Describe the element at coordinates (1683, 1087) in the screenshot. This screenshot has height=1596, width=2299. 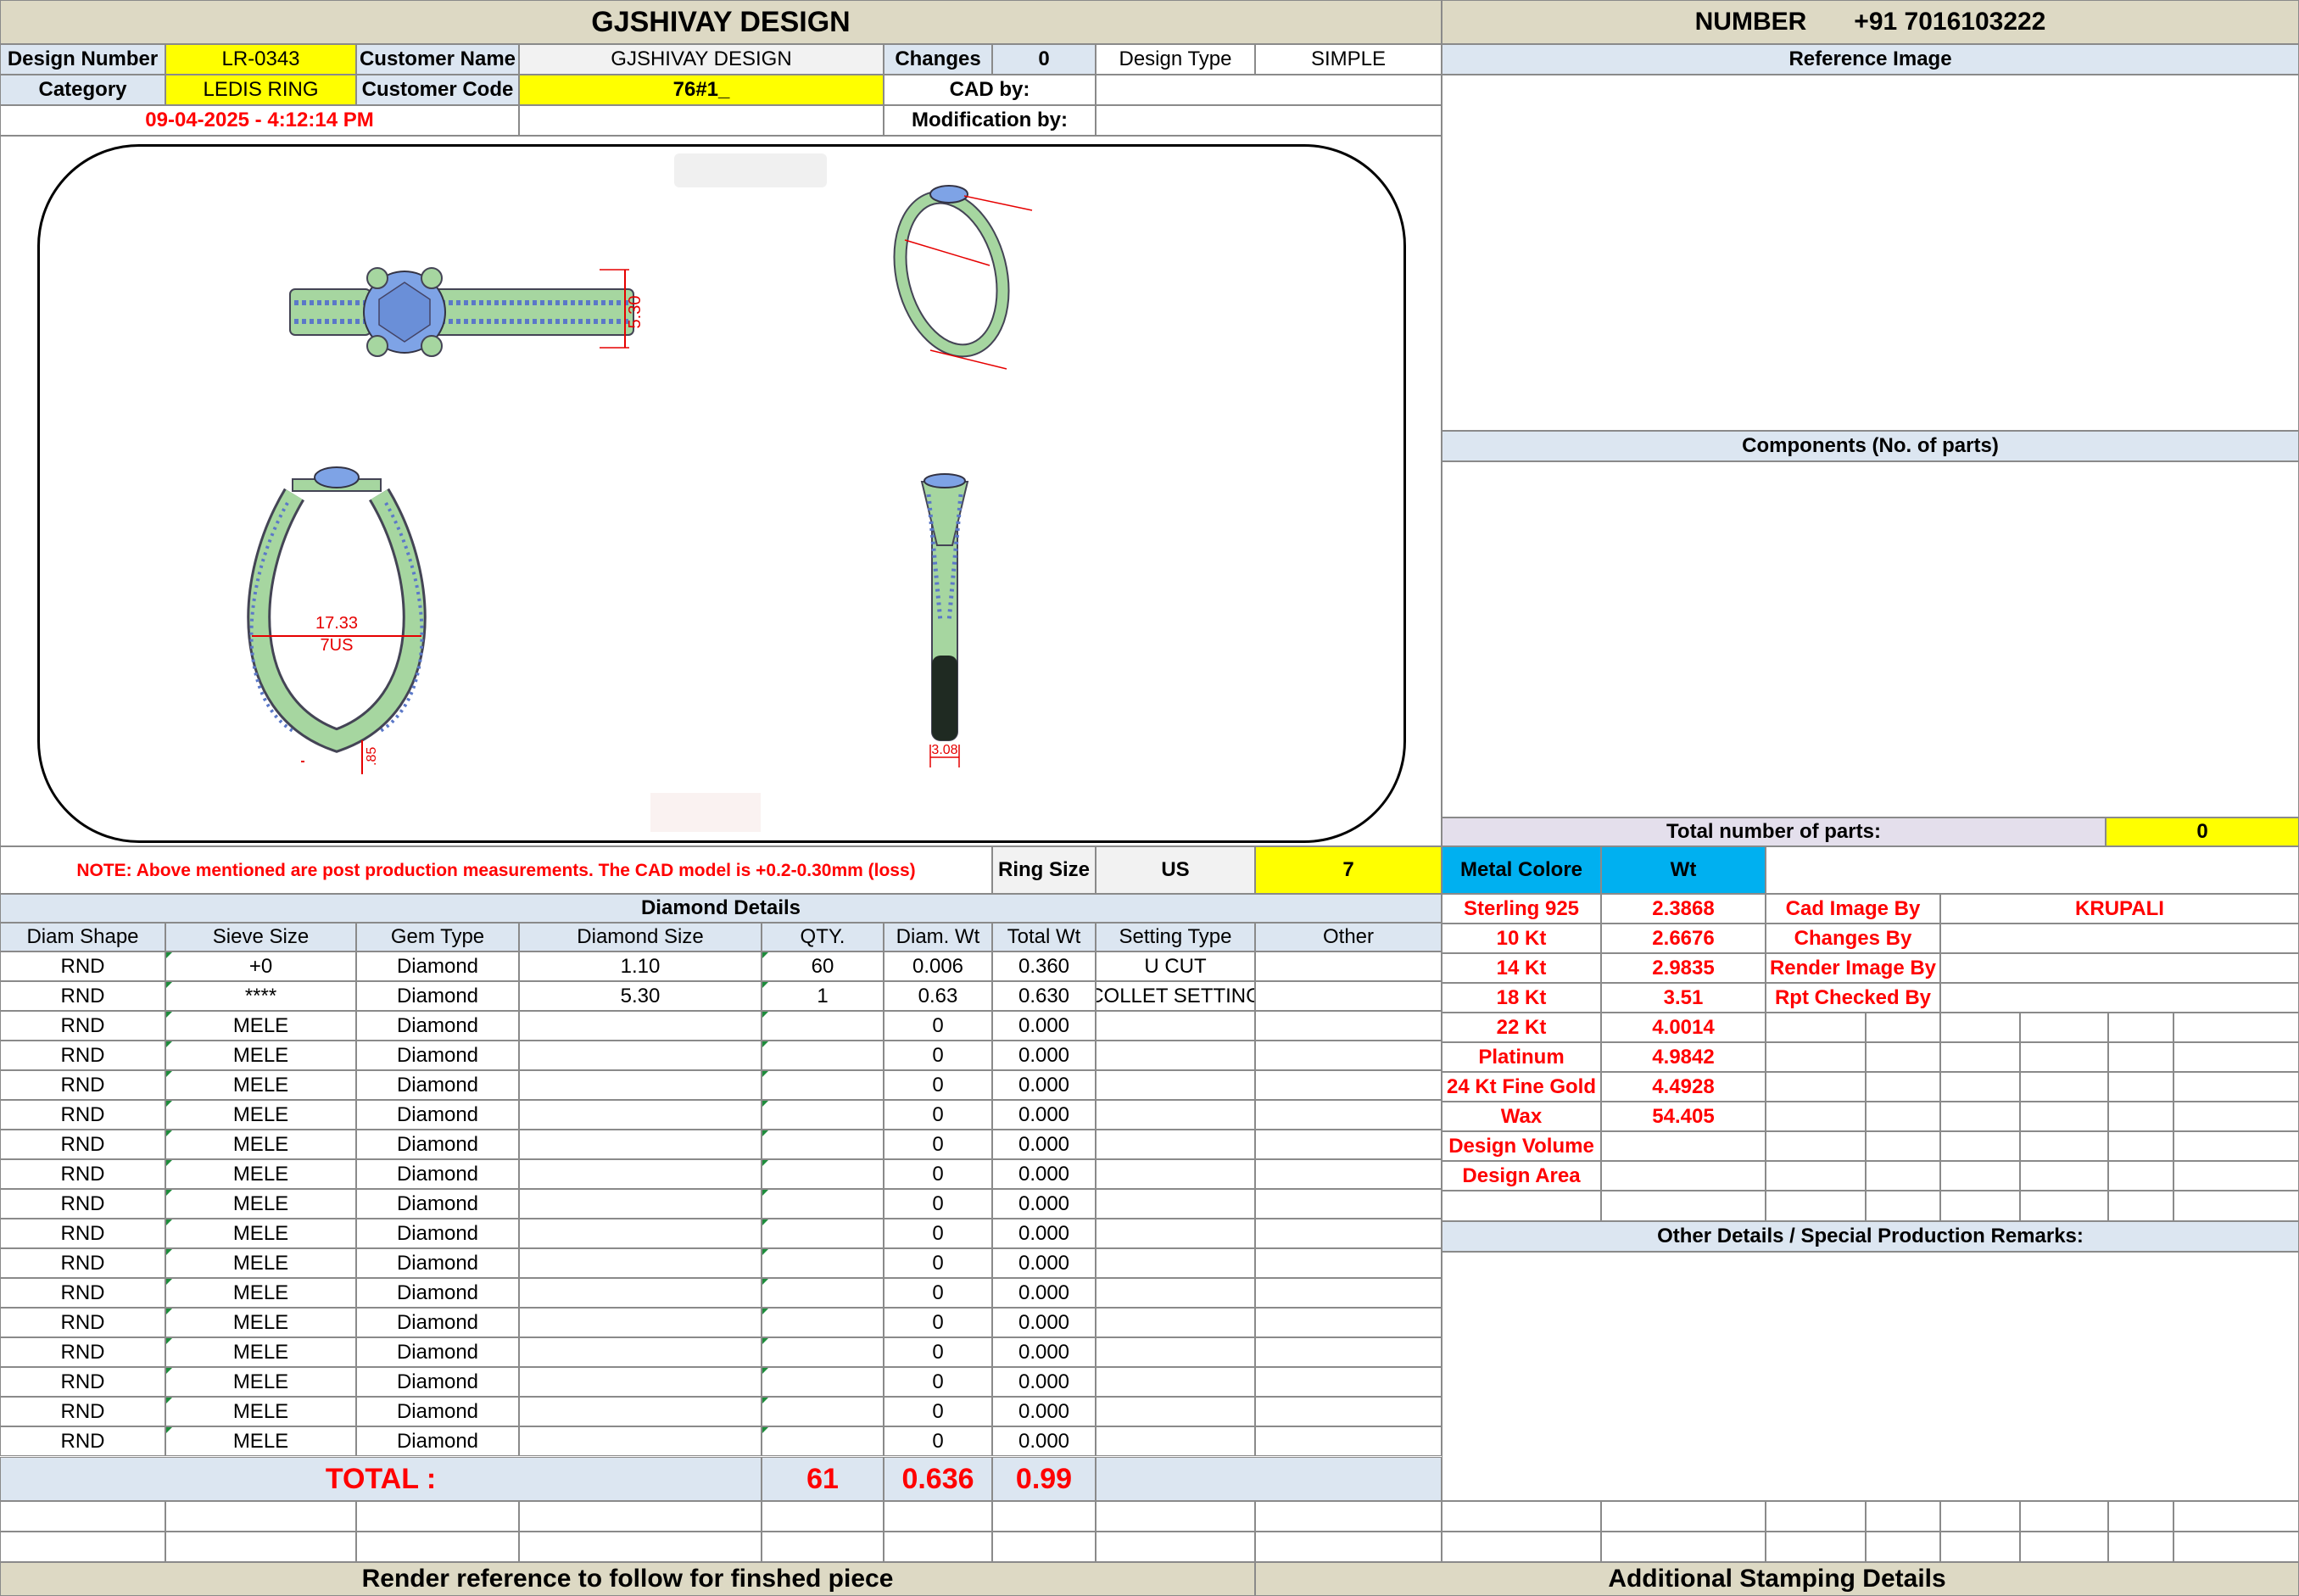
I see `metal-weight: 4.4928` at that location.